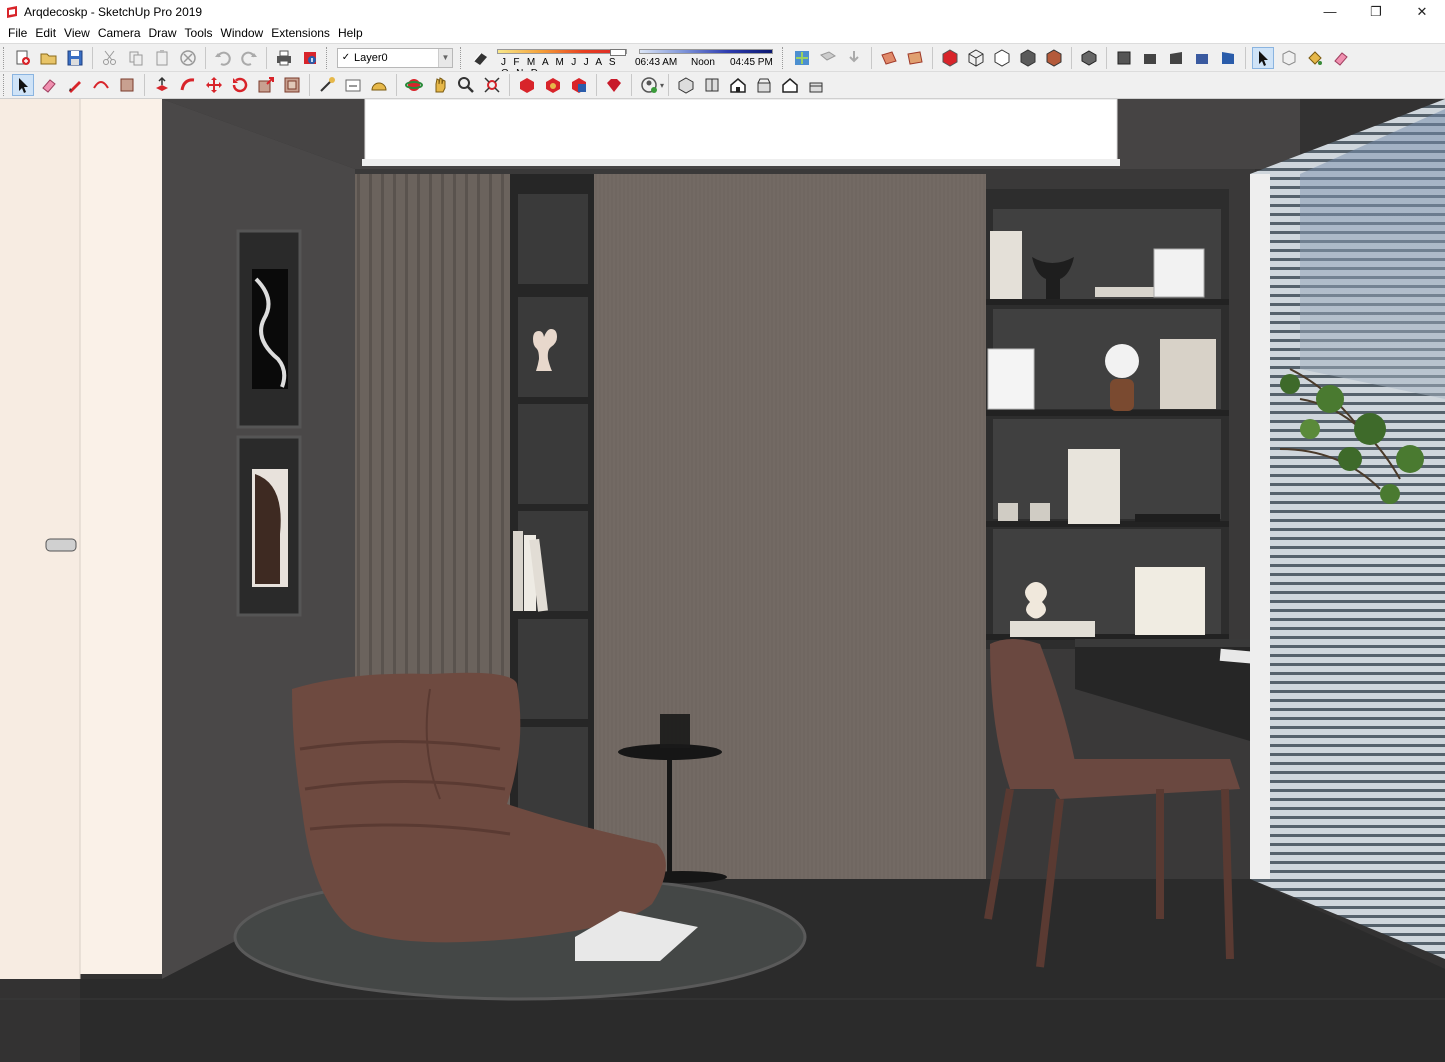  I want to click on offset-tool-button, so click(292, 85).